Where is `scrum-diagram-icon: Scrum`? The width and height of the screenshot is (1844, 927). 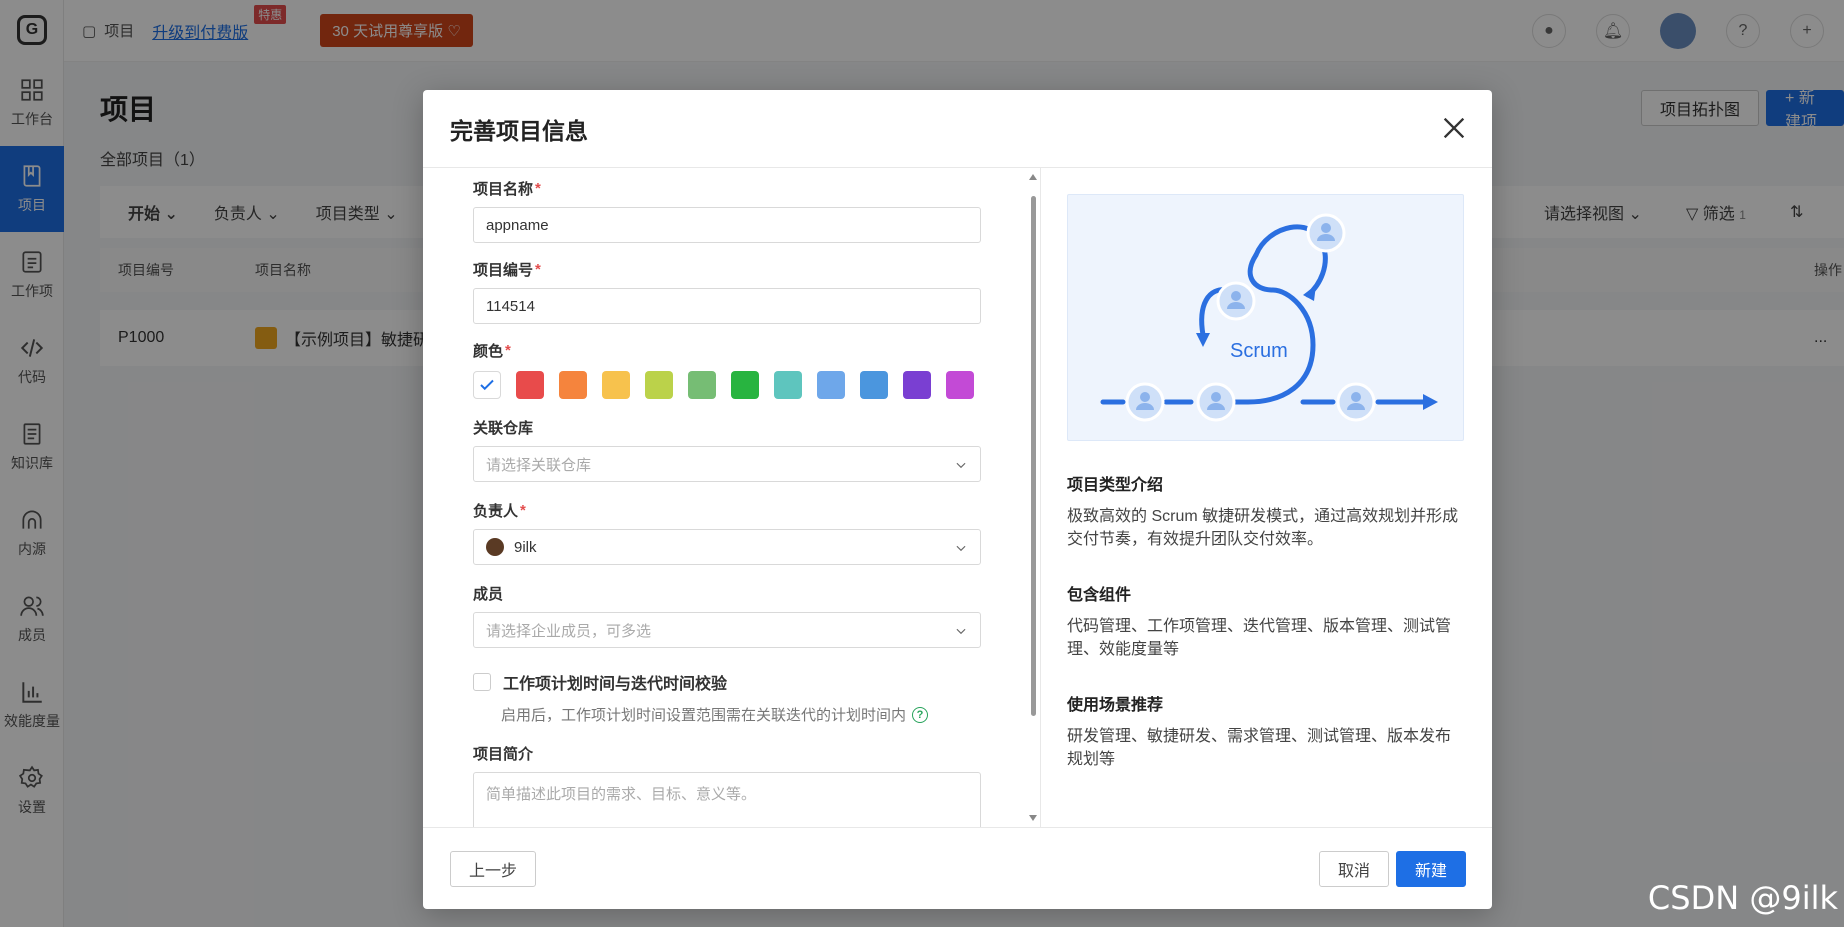
scrum-diagram-icon: Scrum is located at coordinates (1269, 317).